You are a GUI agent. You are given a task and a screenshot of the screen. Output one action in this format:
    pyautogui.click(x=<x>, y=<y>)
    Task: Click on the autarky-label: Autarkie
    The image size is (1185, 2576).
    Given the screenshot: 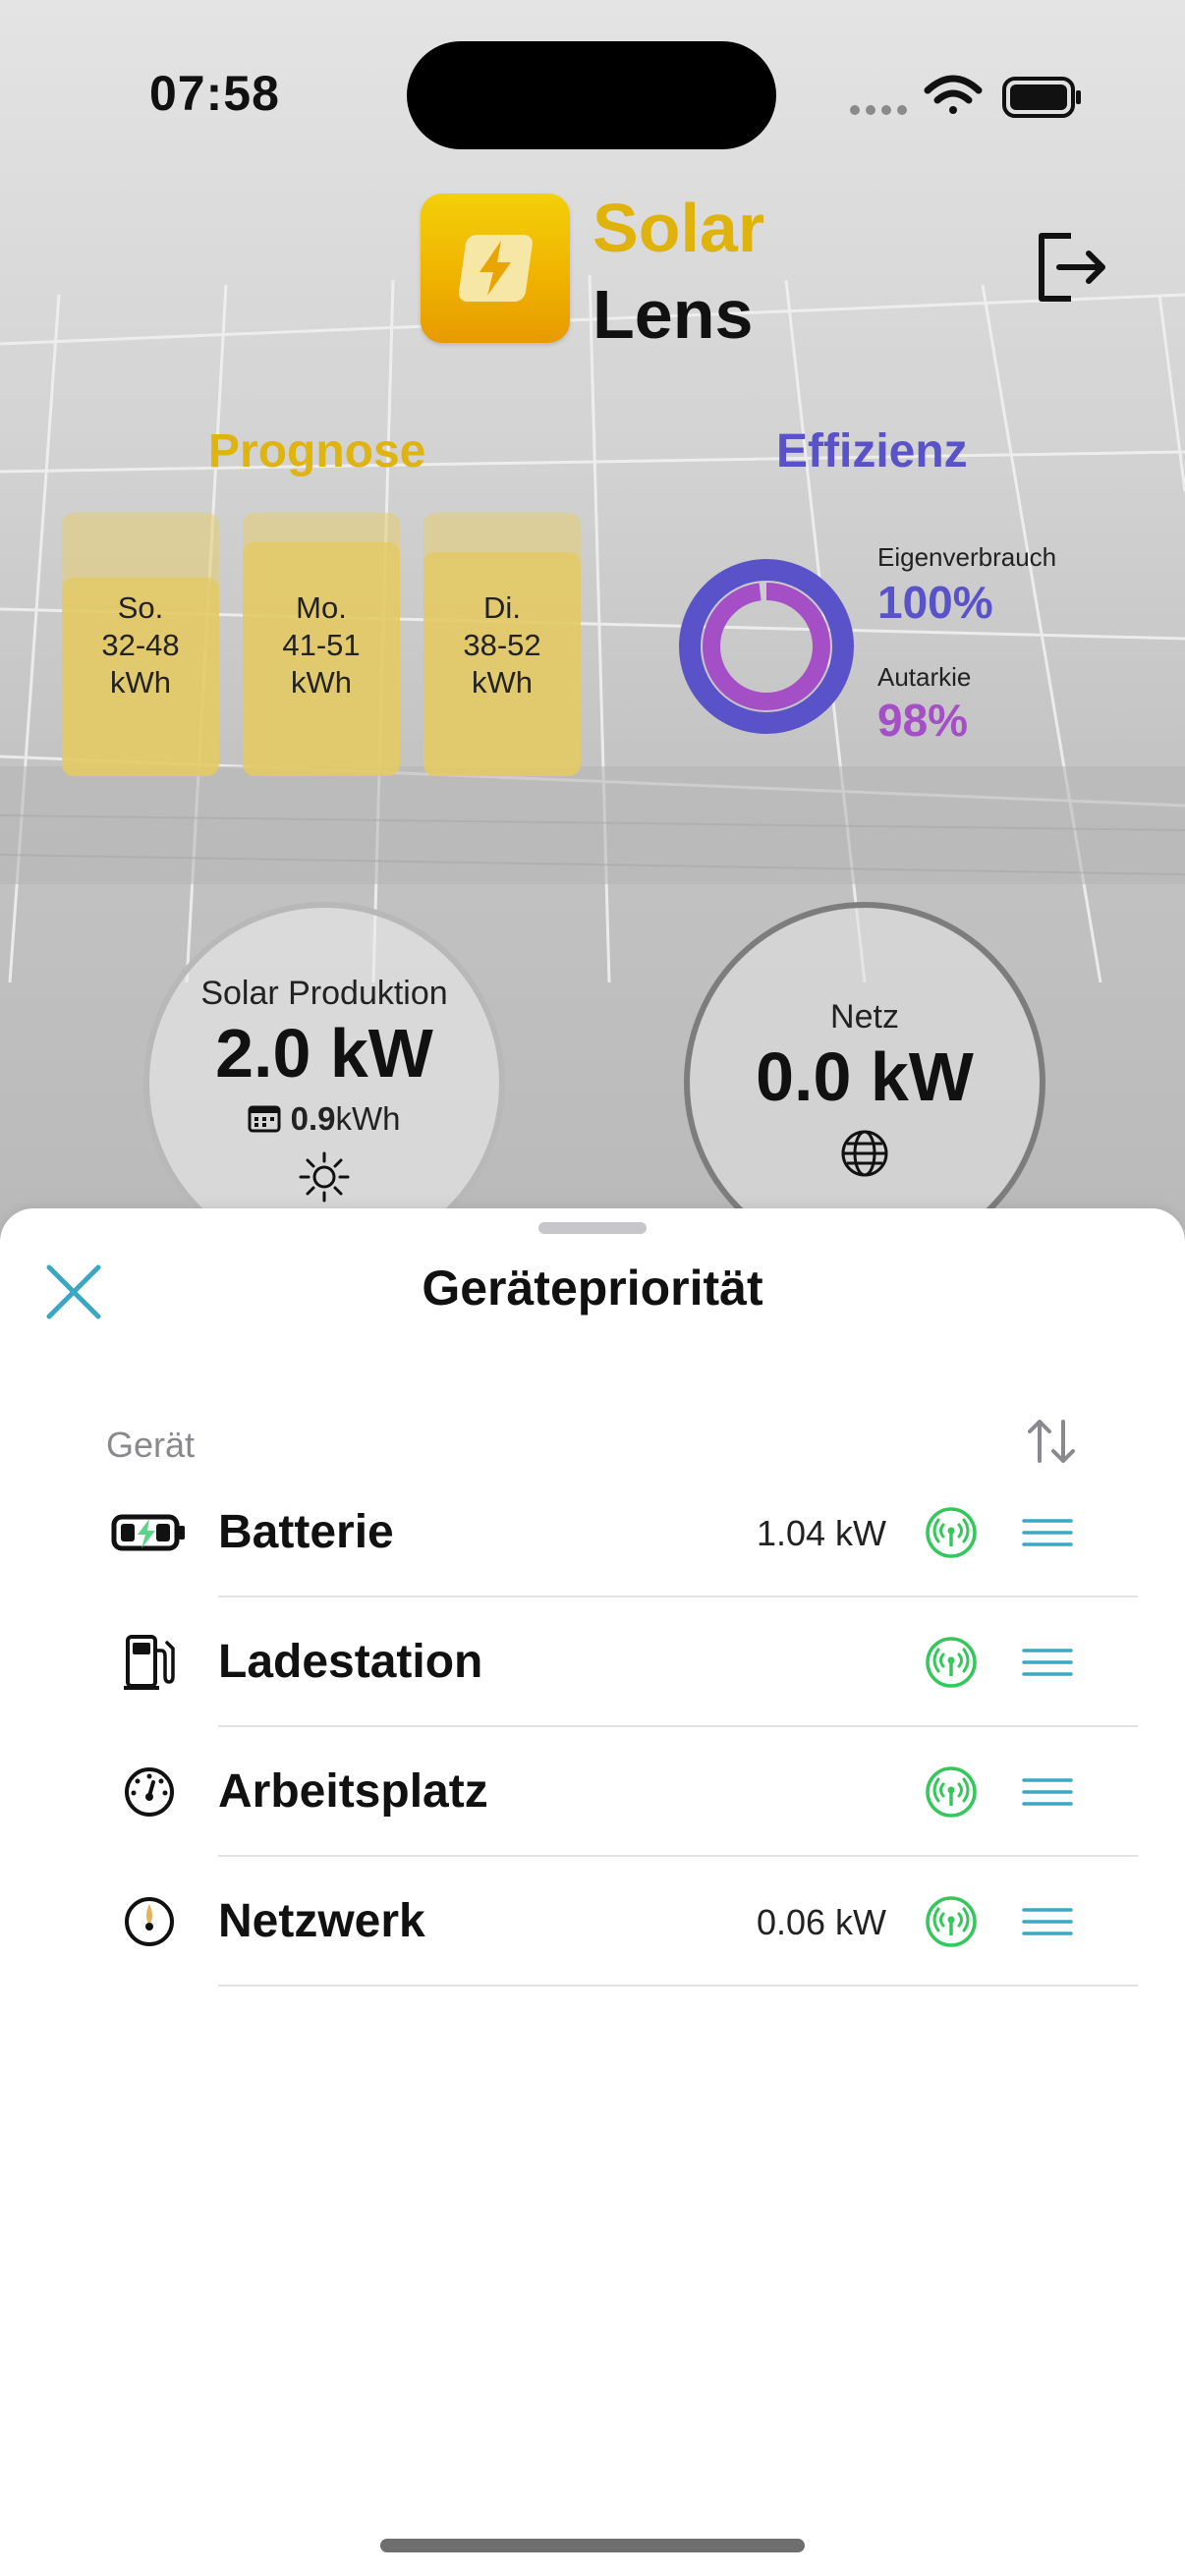 What is the action you would take?
    pyautogui.click(x=925, y=677)
    